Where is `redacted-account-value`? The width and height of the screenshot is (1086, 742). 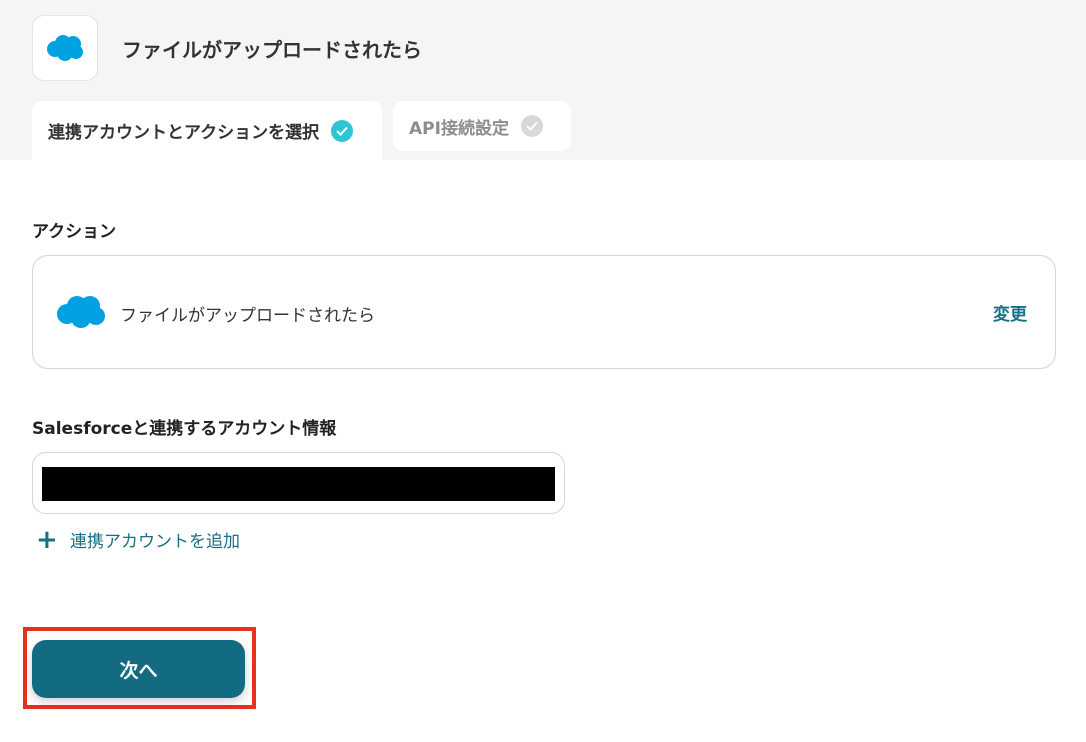
redacted-account-value is located at coordinates (298, 484).